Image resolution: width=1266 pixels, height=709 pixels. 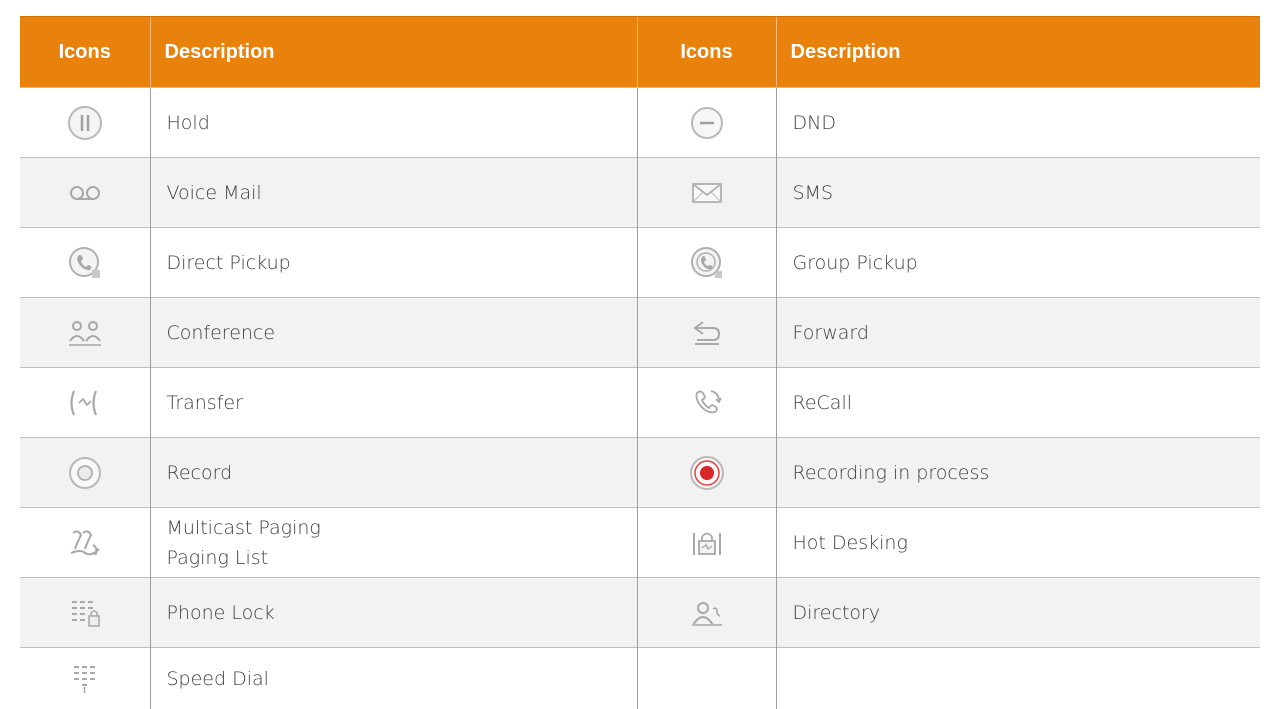 I want to click on table-row: Hold DND, so click(x=640, y=122).